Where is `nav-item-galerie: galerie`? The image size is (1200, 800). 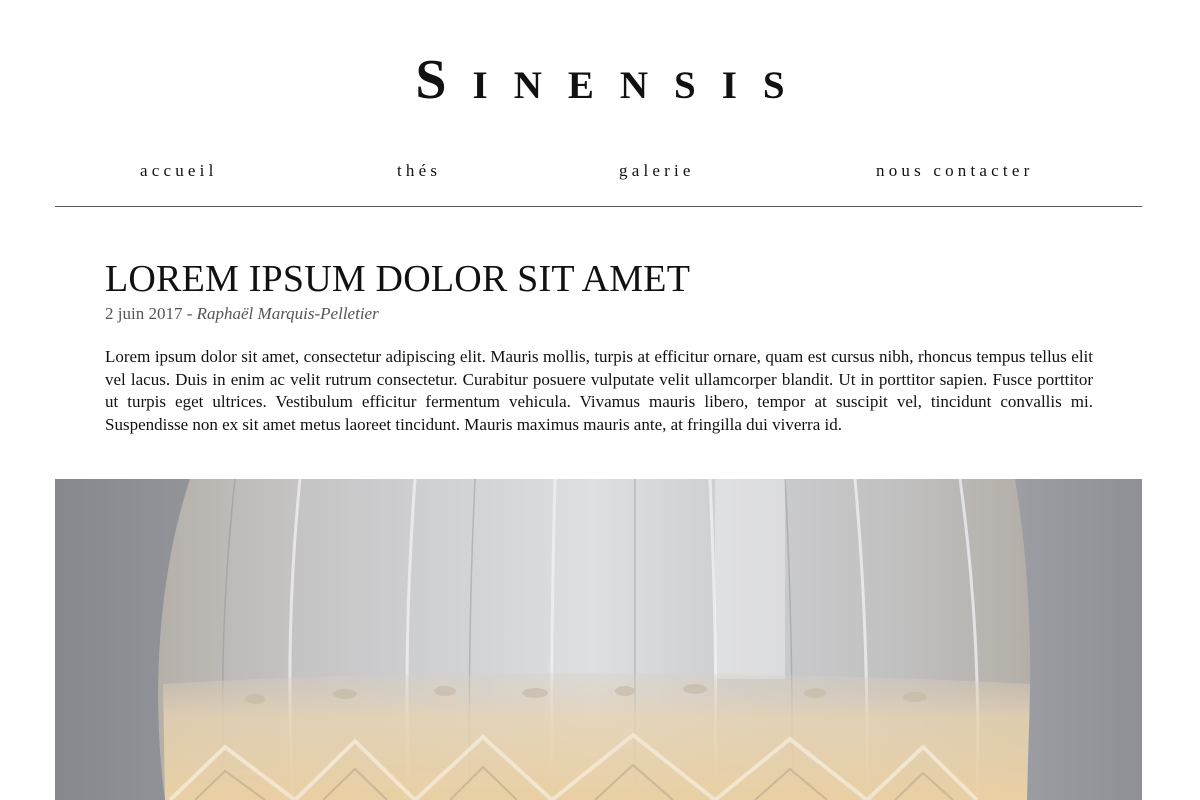 nav-item-galerie: galerie is located at coordinates (657, 171).